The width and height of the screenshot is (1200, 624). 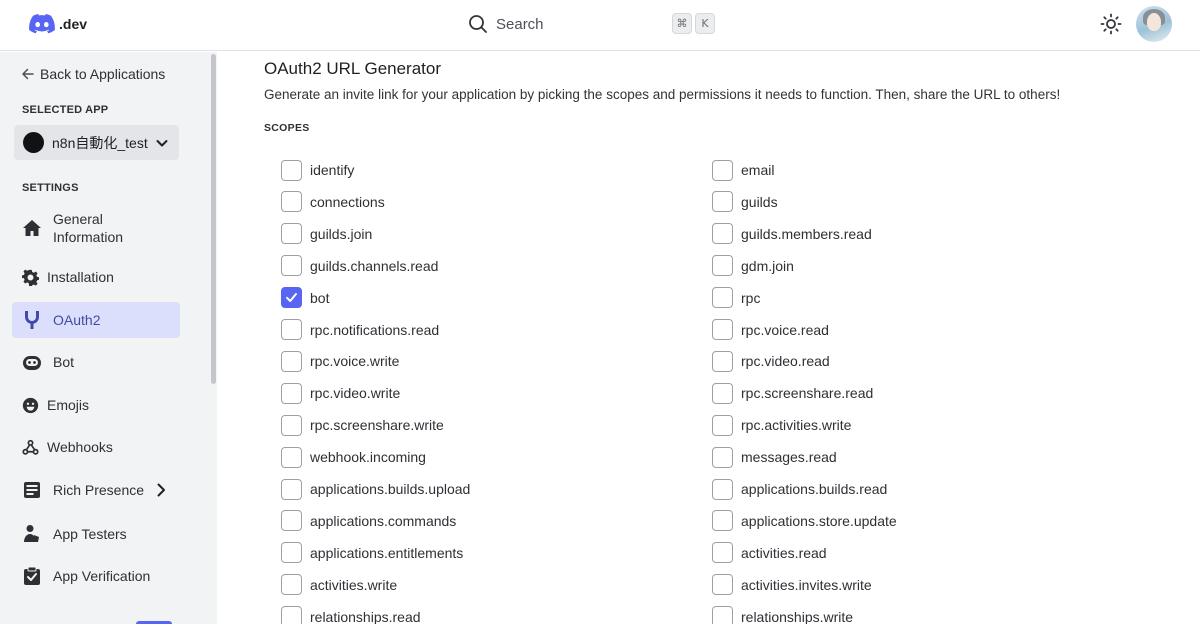 What do you see at coordinates (96, 228) in the screenshot?
I see `sidebar-item-general-information: General Information` at bounding box center [96, 228].